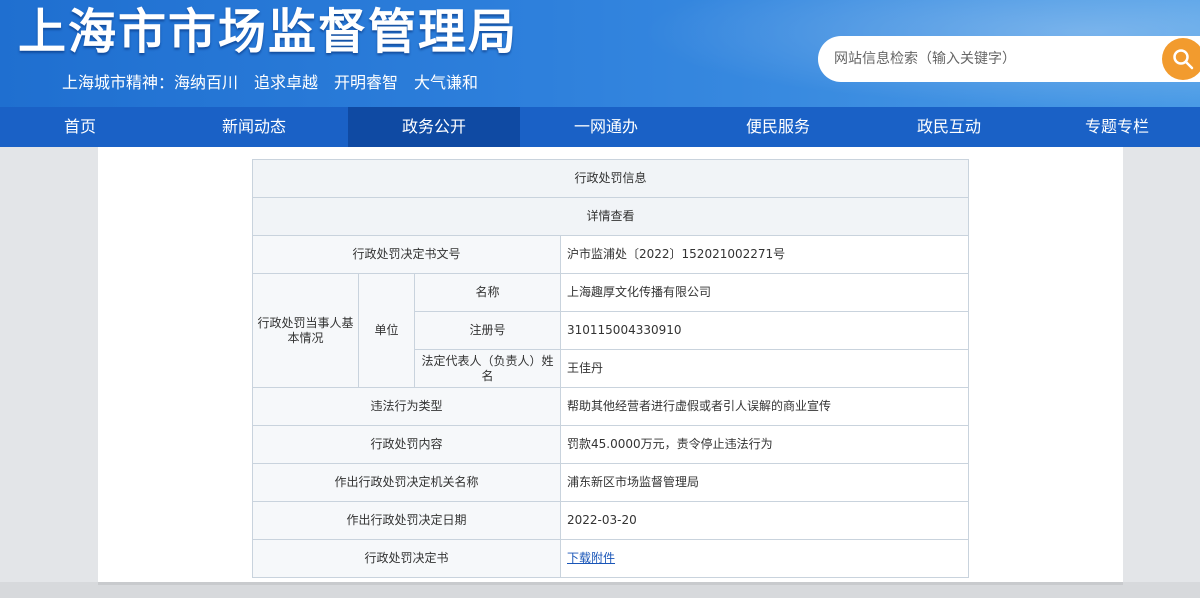 Image resolution: width=1200 pixels, height=598 pixels. I want to click on table-row: 行政处罚内容 罚款45.0000万元，责令停止违法行为, so click(611, 444).